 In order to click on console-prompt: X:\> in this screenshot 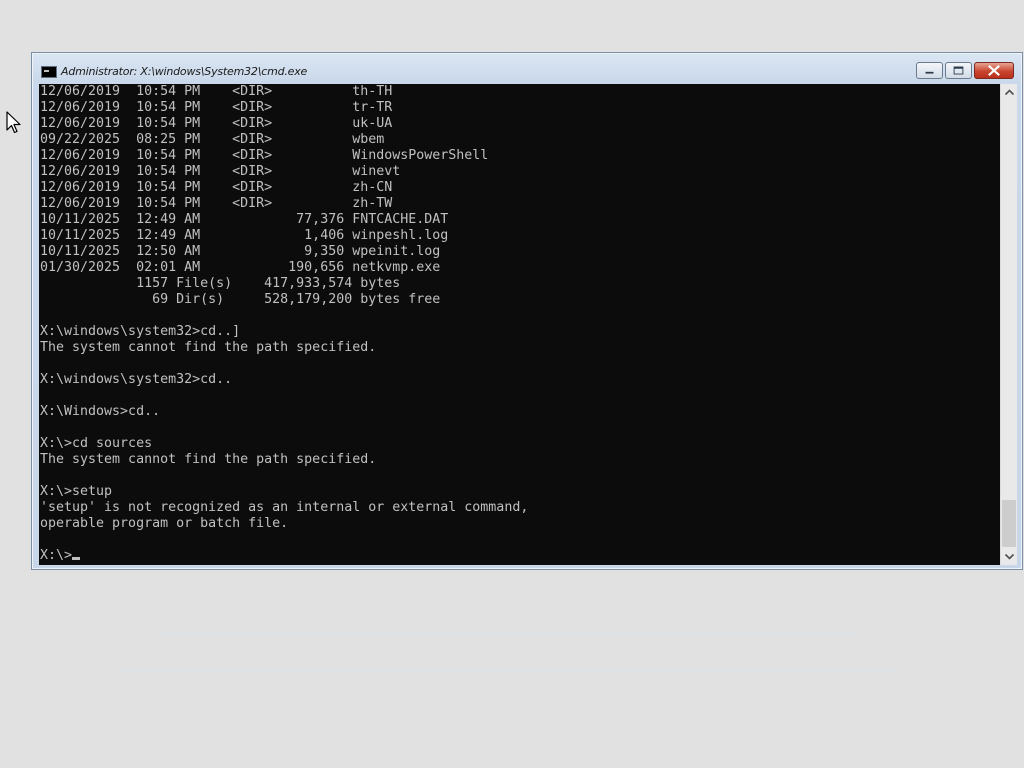, I will do `click(56, 555)`.